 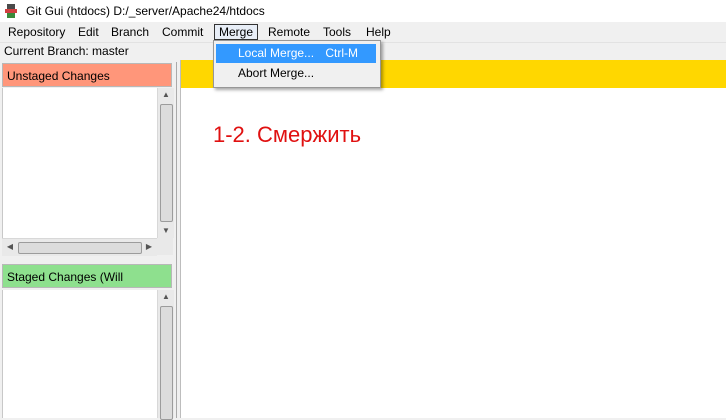 I want to click on annotation-text: 1-2. Смержить, so click(x=287, y=134).